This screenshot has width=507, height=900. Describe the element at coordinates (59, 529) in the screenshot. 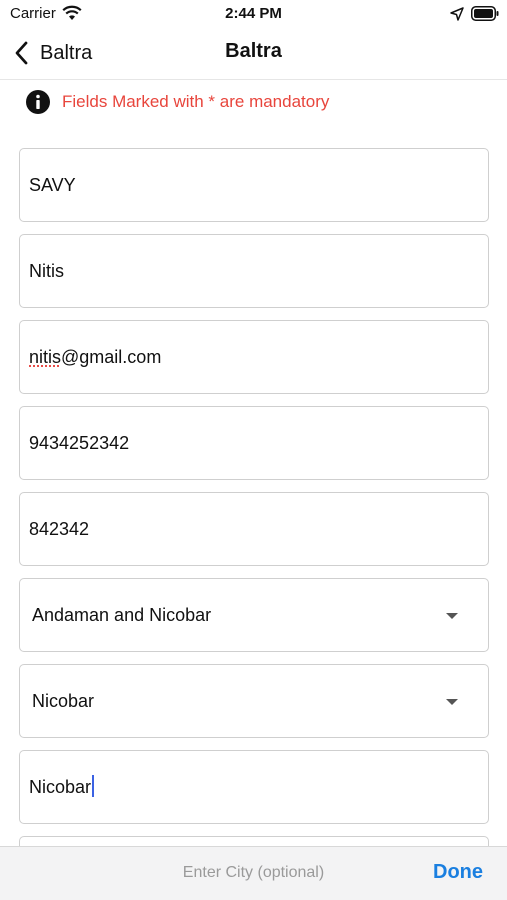

I see `pincode-value: 842342` at that location.